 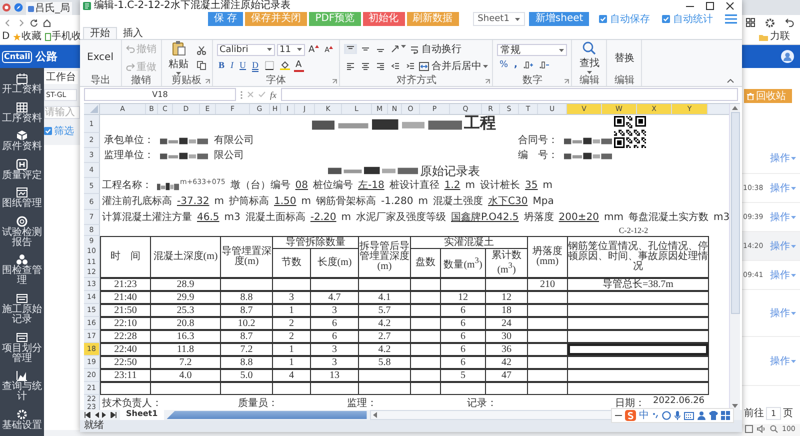 I want to click on ribbon-tab: 开始, so click(x=100, y=33).